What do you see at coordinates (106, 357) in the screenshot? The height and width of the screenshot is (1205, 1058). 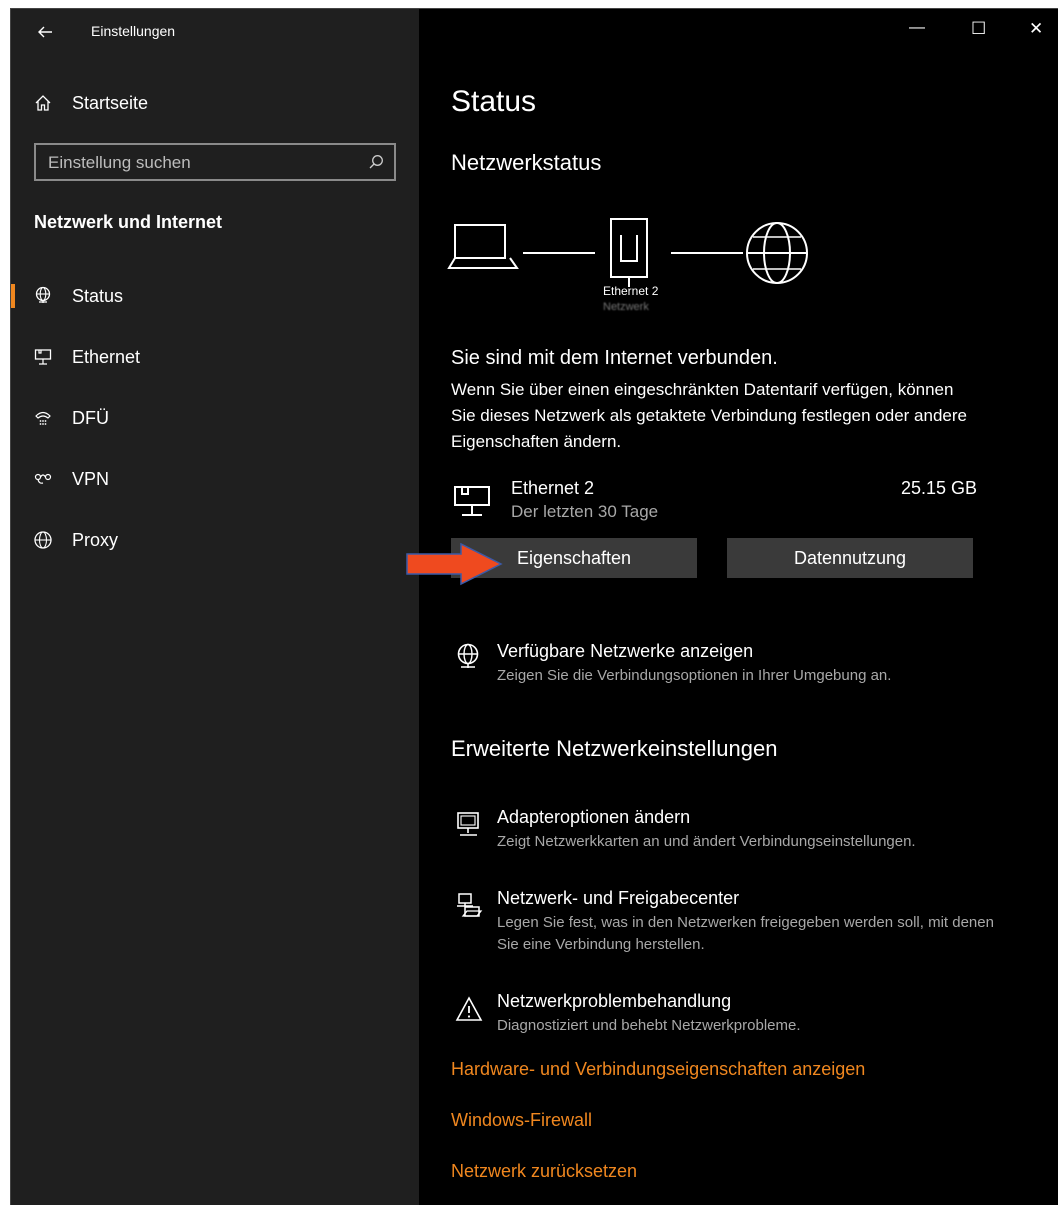 I see `sidebar-item-label: Ethernet` at bounding box center [106, 357].